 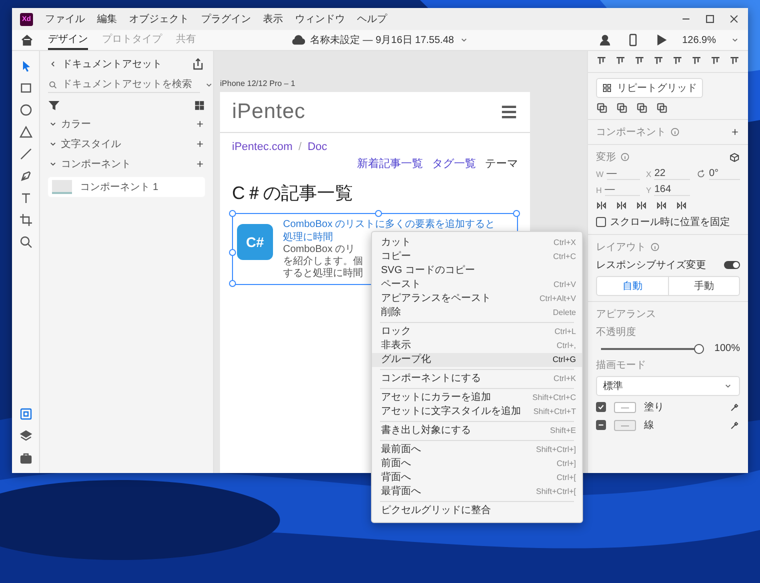 I want to click on menu-item: SVG コードのコピー, so click(x=477, y=271).